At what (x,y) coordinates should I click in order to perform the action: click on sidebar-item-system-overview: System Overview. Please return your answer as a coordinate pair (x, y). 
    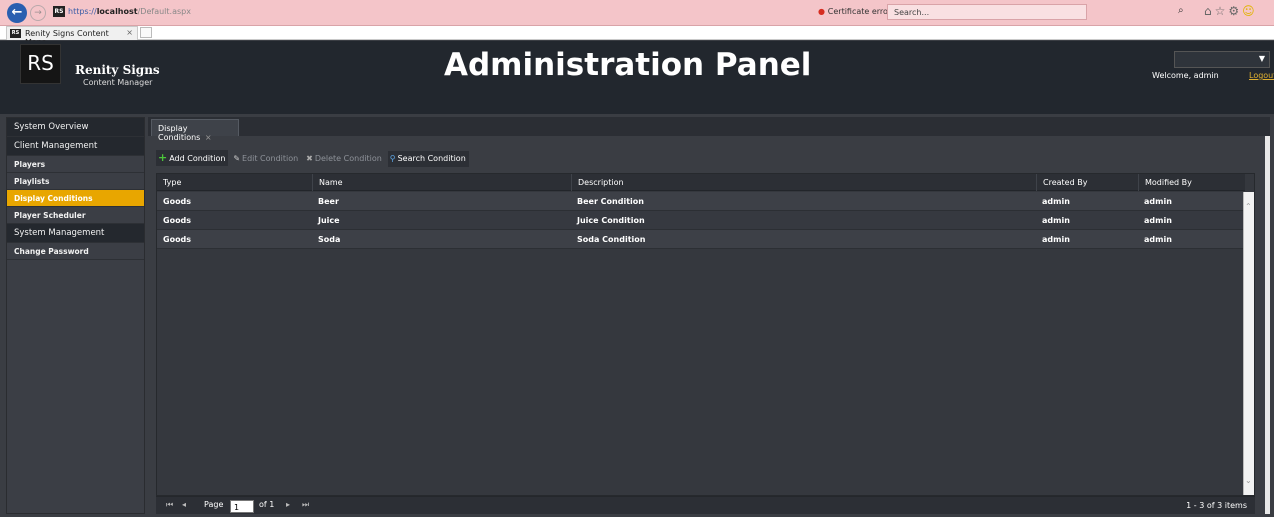
    Looking at the image, I should click on (75, 127).